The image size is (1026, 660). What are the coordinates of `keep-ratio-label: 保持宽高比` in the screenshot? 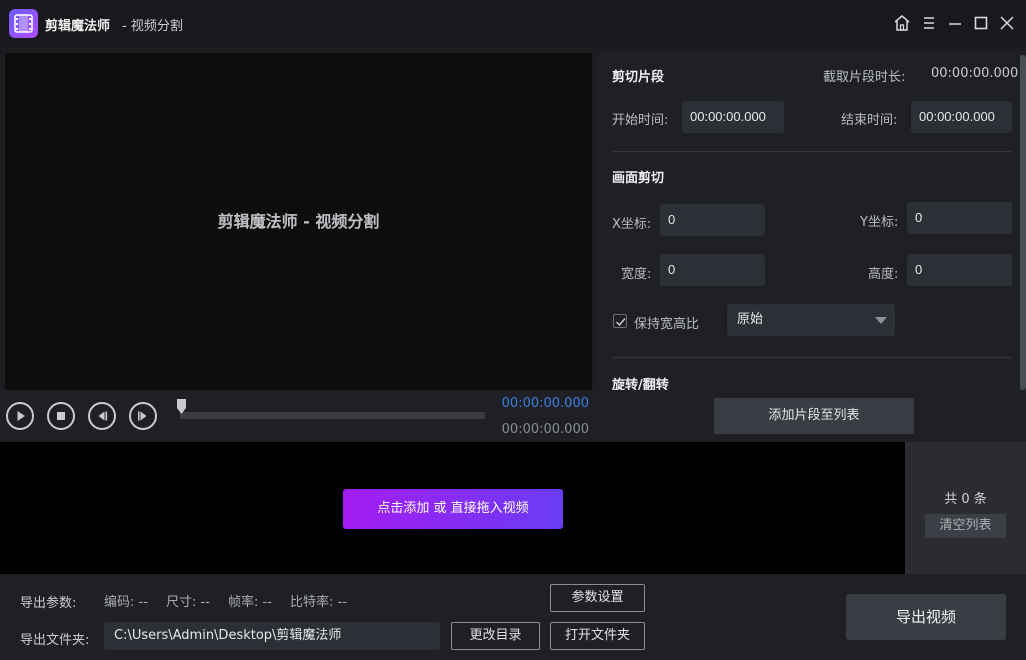 It's located at (667, 324).